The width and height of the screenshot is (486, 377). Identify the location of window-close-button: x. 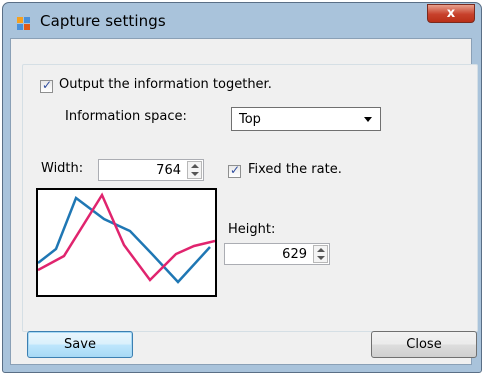
(451, 13).